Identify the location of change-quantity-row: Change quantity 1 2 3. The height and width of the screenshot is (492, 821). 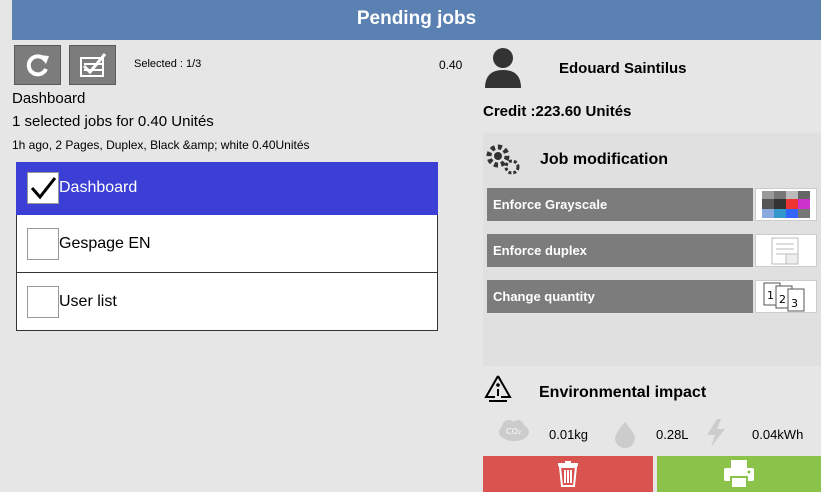
(652, 296).